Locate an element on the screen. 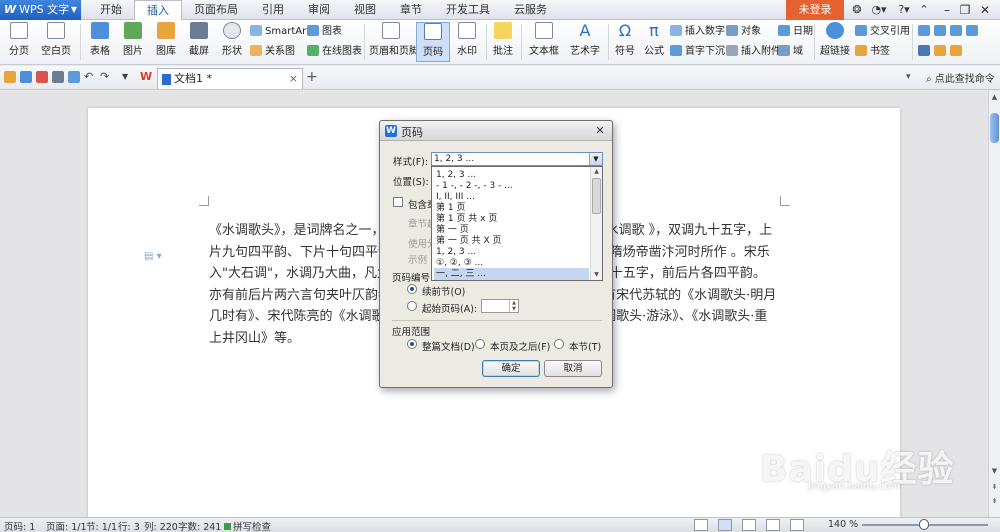 The width and height of the screenshot is (1000, 532). style-select: 1, 2, 3 ... ▼ is located at coordinates (517, 159).